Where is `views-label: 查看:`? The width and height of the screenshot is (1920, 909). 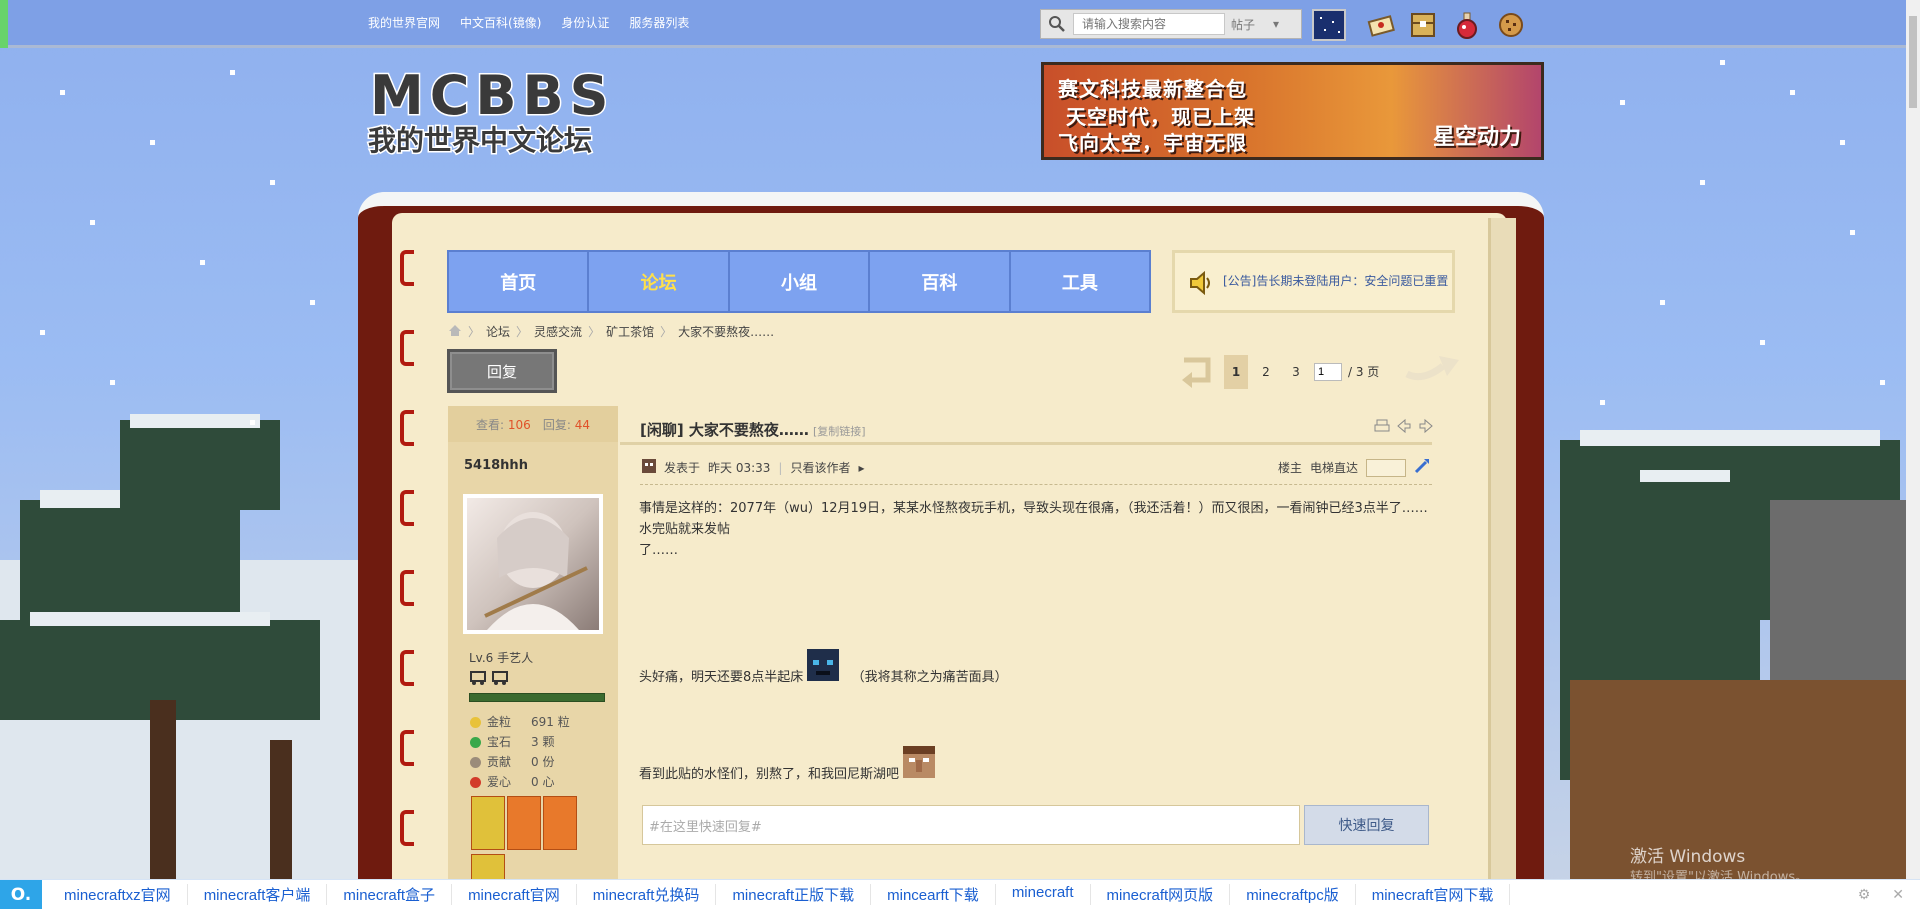
views-label: 查看: is located at coordinates (490, 424).